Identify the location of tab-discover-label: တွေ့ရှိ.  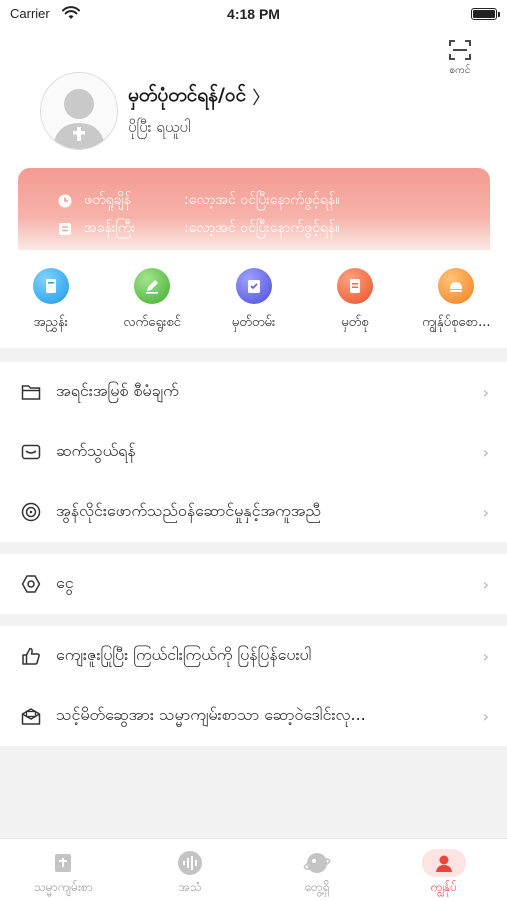
(317, 887).